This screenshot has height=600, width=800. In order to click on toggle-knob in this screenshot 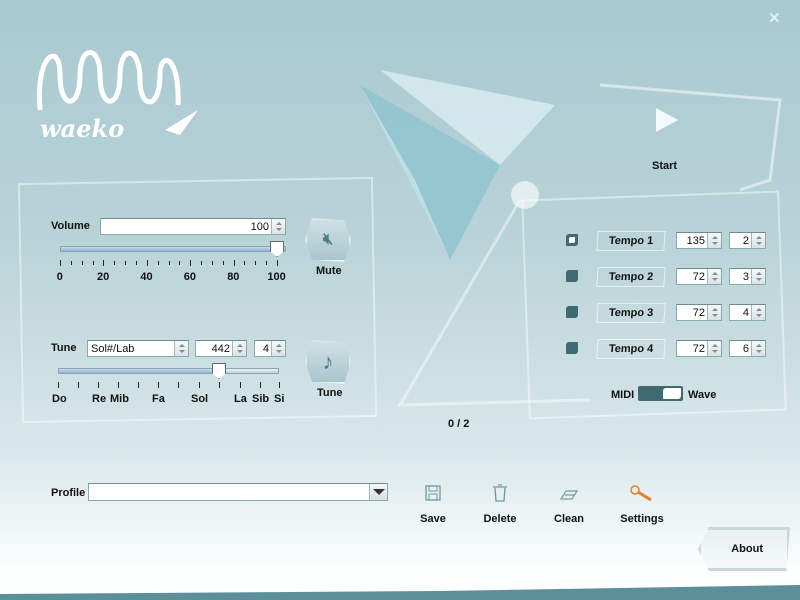, I will do `click(672, 393)`.